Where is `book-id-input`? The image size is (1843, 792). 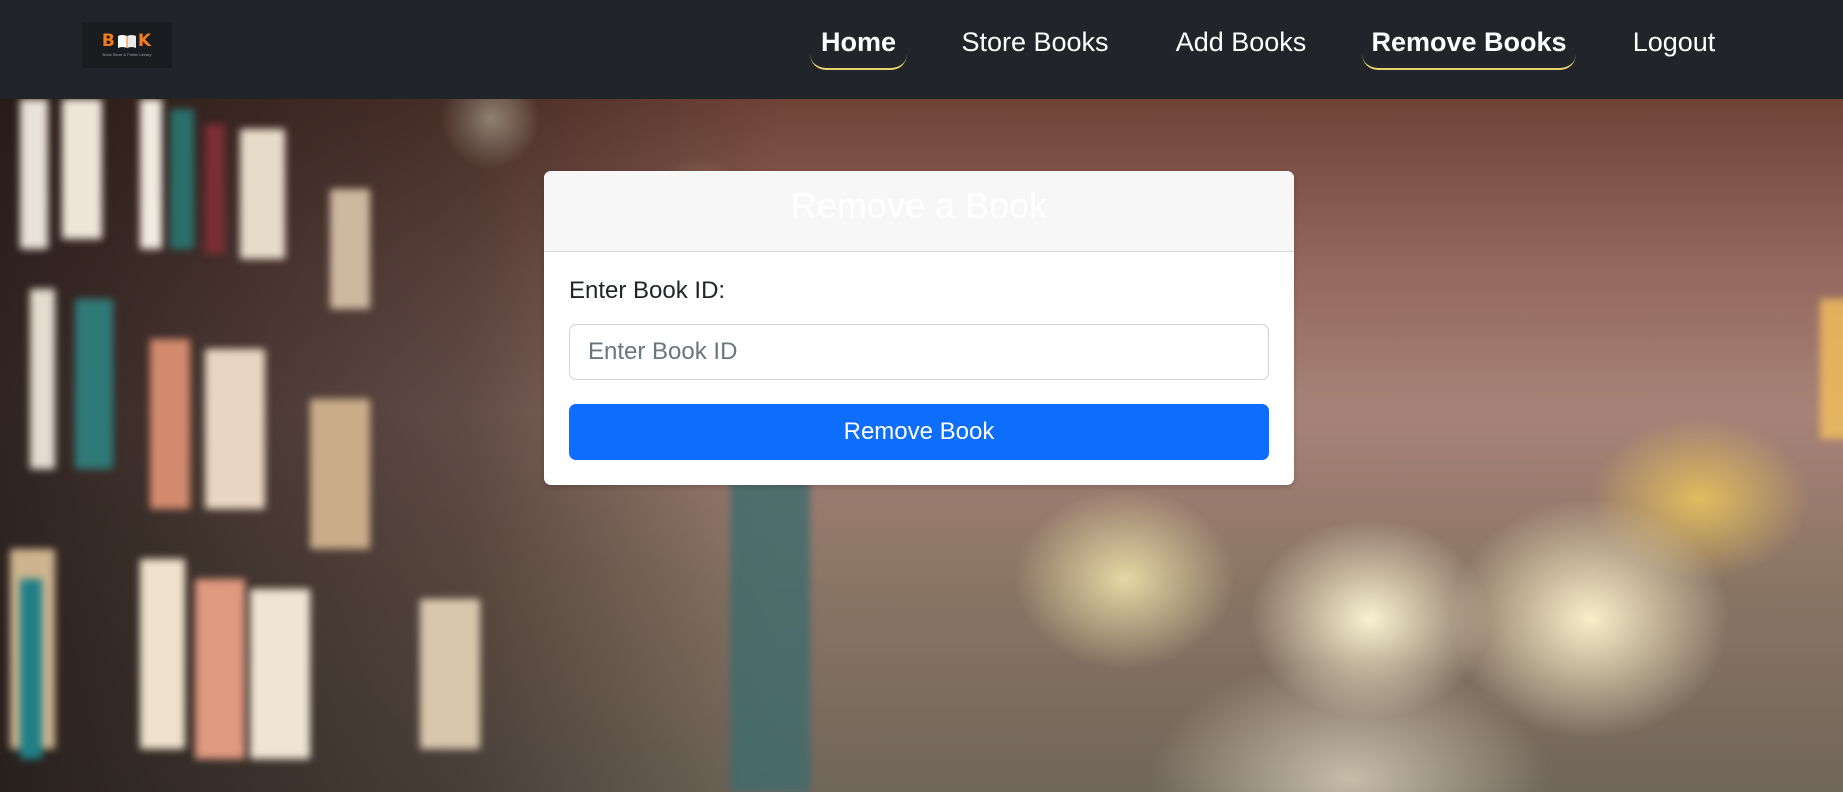
book-id-input is located at coordinates (919, 352).